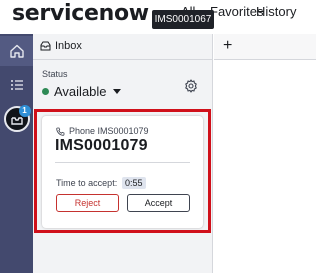 The width and height of the screenshot is (320, 273). I want to click on tab-strip: +, so click(265, 47).